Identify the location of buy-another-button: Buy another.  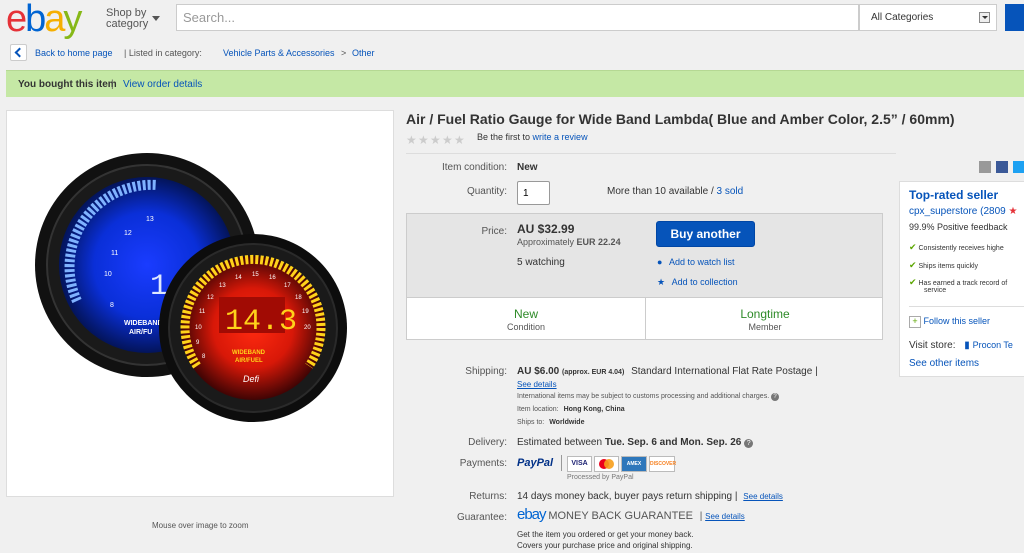
(705, 234).